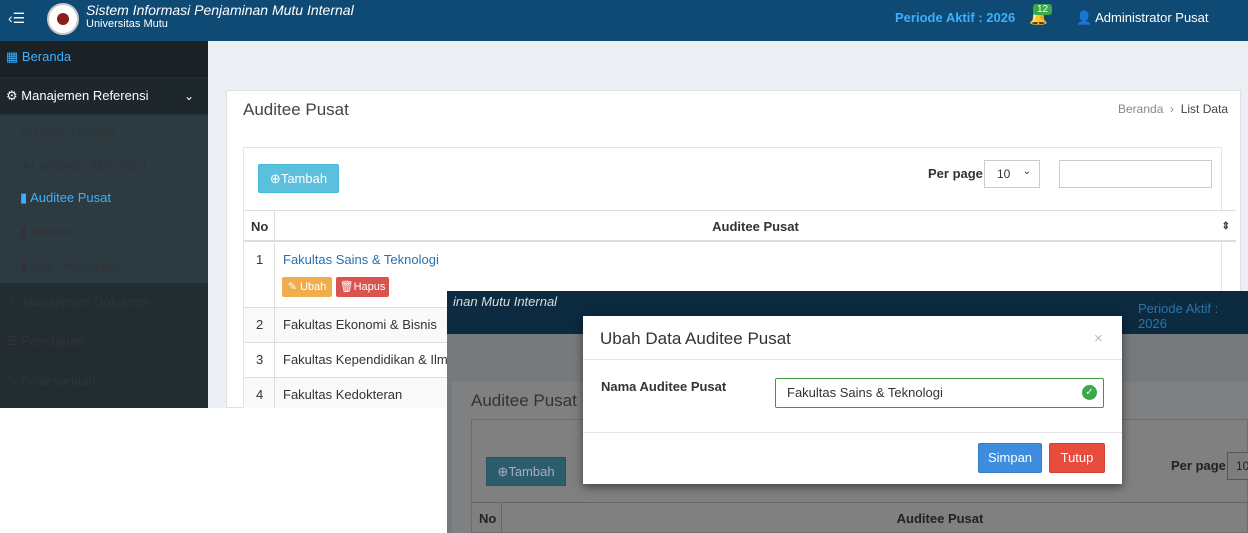  What do you see at coordinates (664, 386) in the screenshot?
I see `field-label: Nama Auditee Pusat` at bounding box center [664, 386].